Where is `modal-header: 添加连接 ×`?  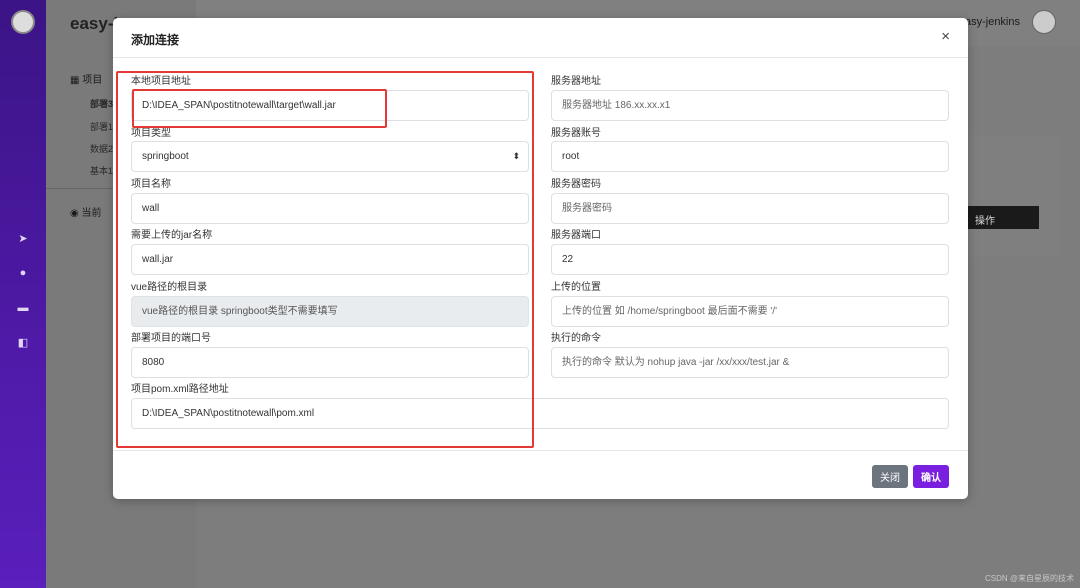 modal-header: 添加连接 × is located at coordinates (540, 38).